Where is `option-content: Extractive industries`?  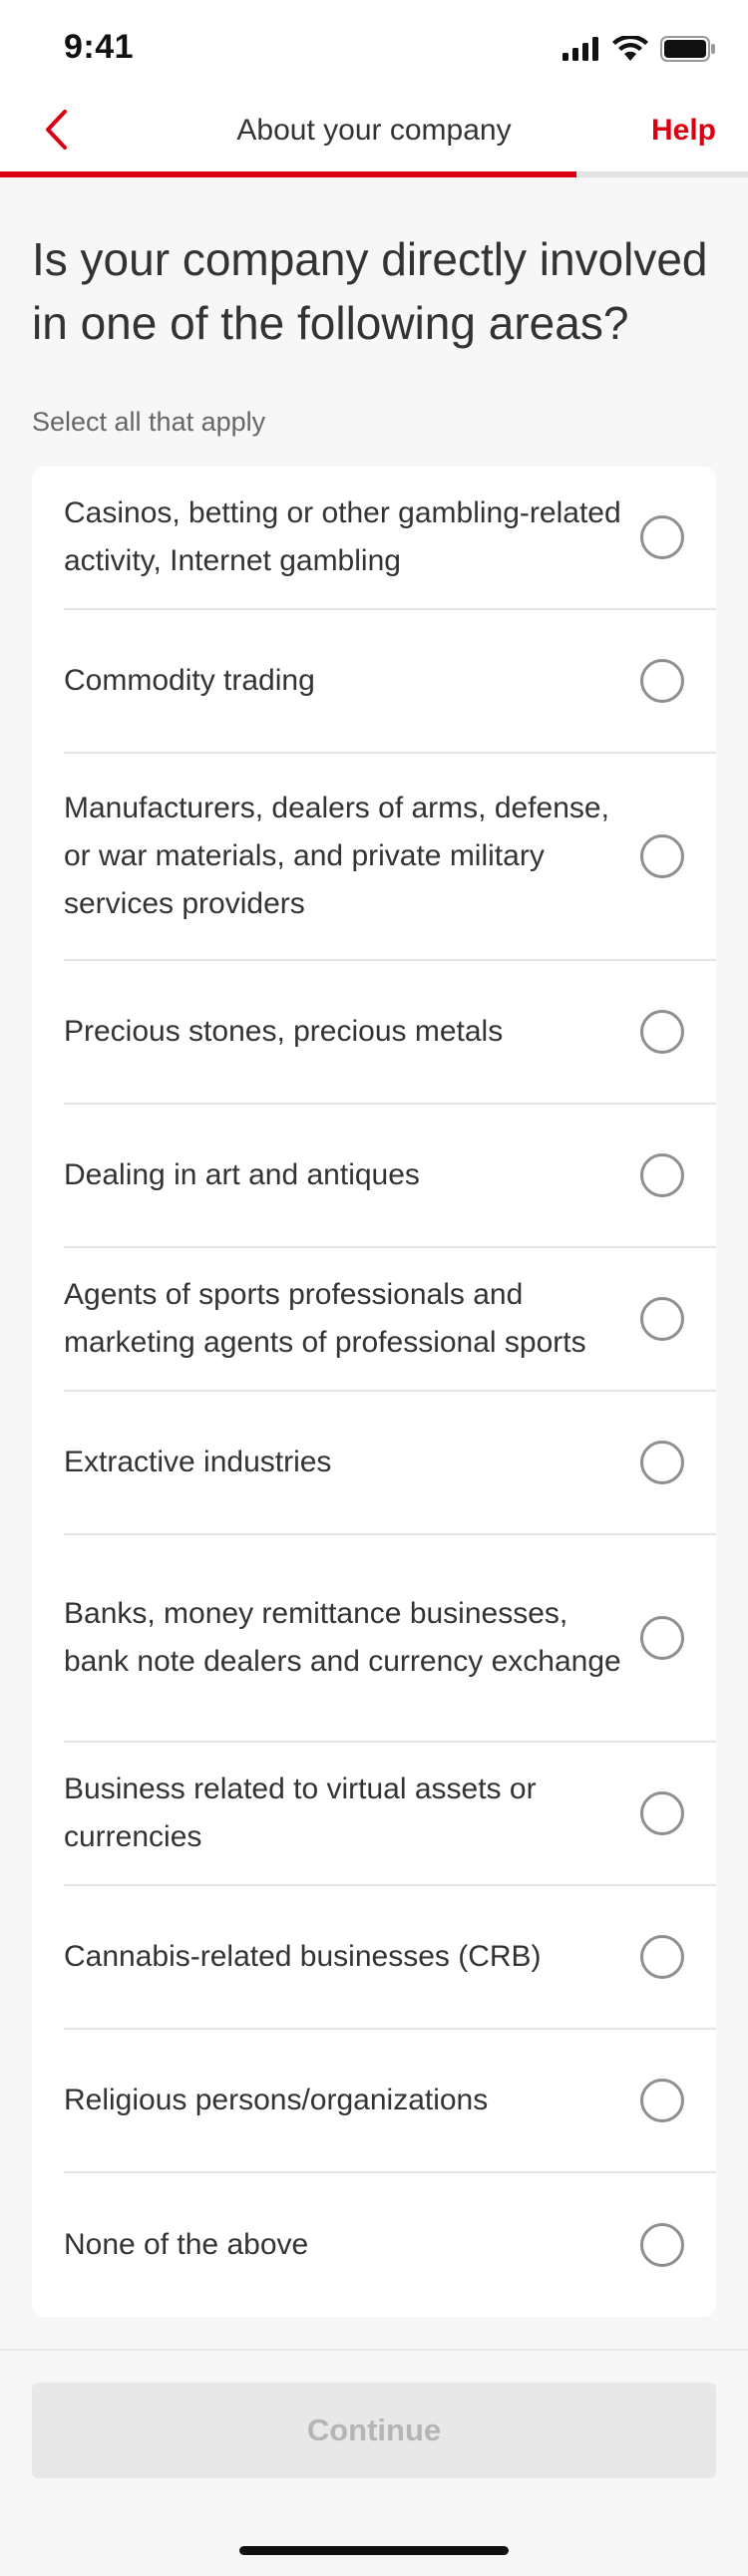
option-content: Extractive industries is located at coordinates (390, 1463).